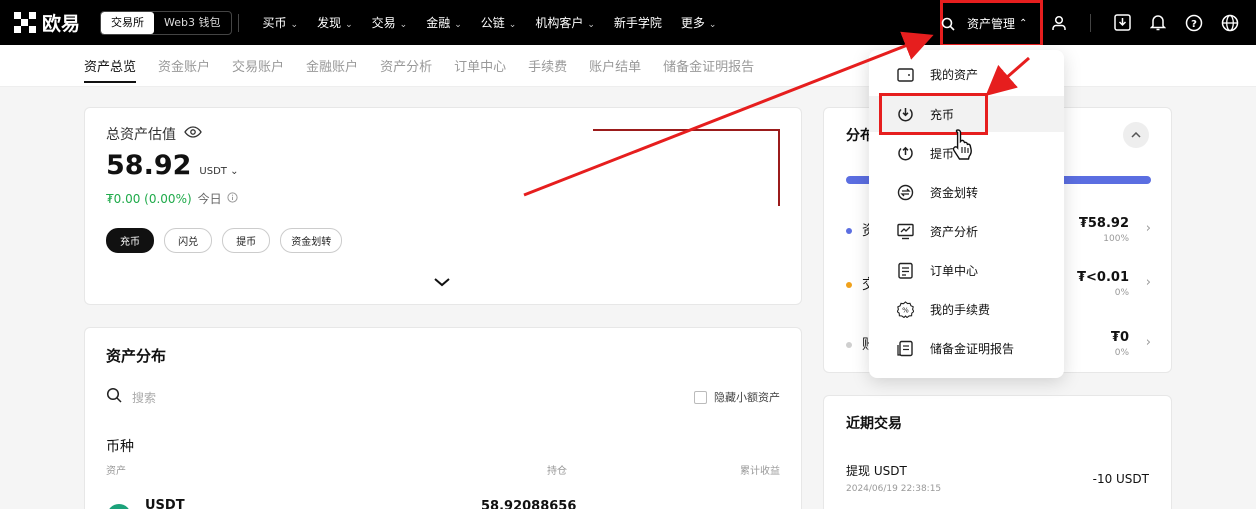  I want to click on nav-trade: 交易 ⌄, so click(390, 22).